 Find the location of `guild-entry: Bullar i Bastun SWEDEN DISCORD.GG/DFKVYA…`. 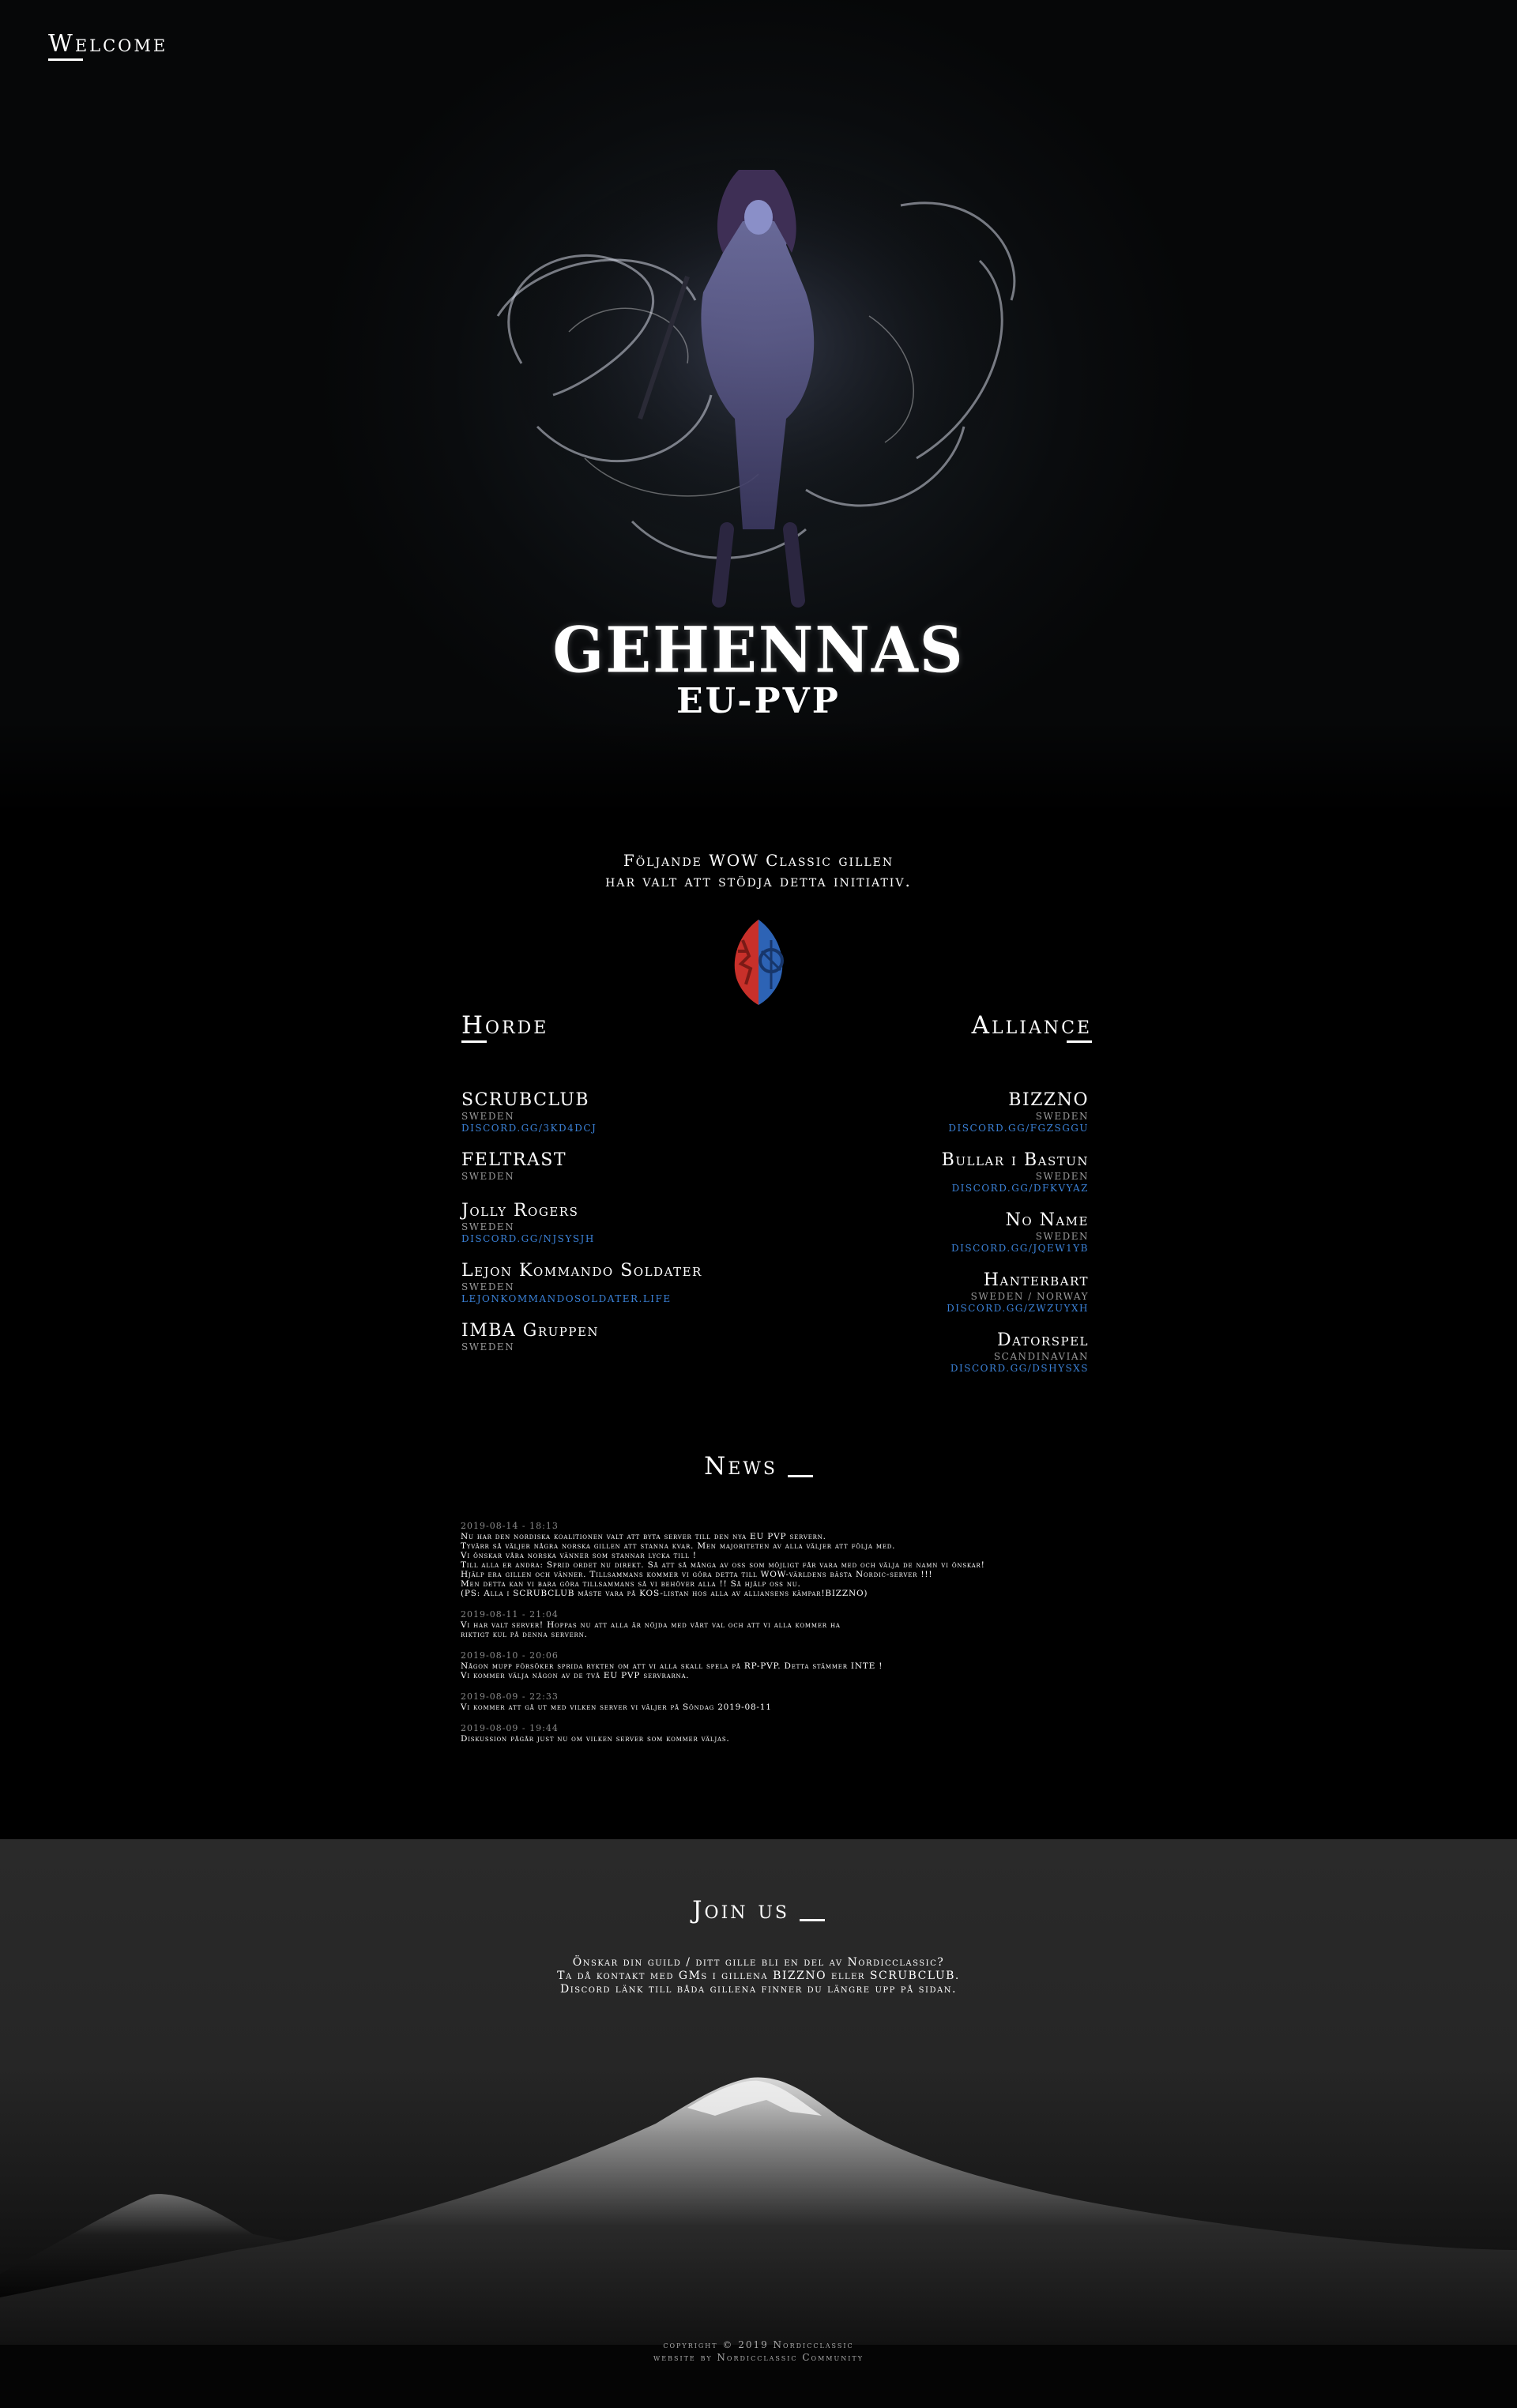

guild-entry: Bullar i Bastun SWEDEN DISCORD.GG/DFKVYA… is located at coordinates (892, 1180).